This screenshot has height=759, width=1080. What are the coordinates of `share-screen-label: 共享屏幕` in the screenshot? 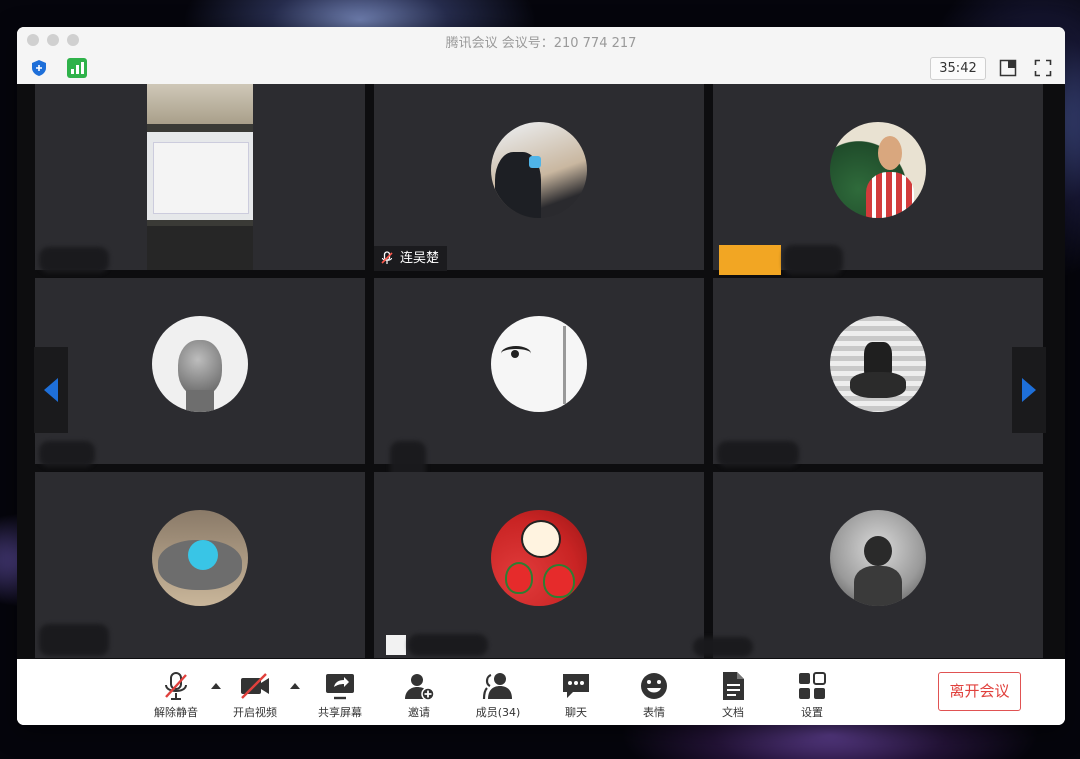 It's located at (340, 712).